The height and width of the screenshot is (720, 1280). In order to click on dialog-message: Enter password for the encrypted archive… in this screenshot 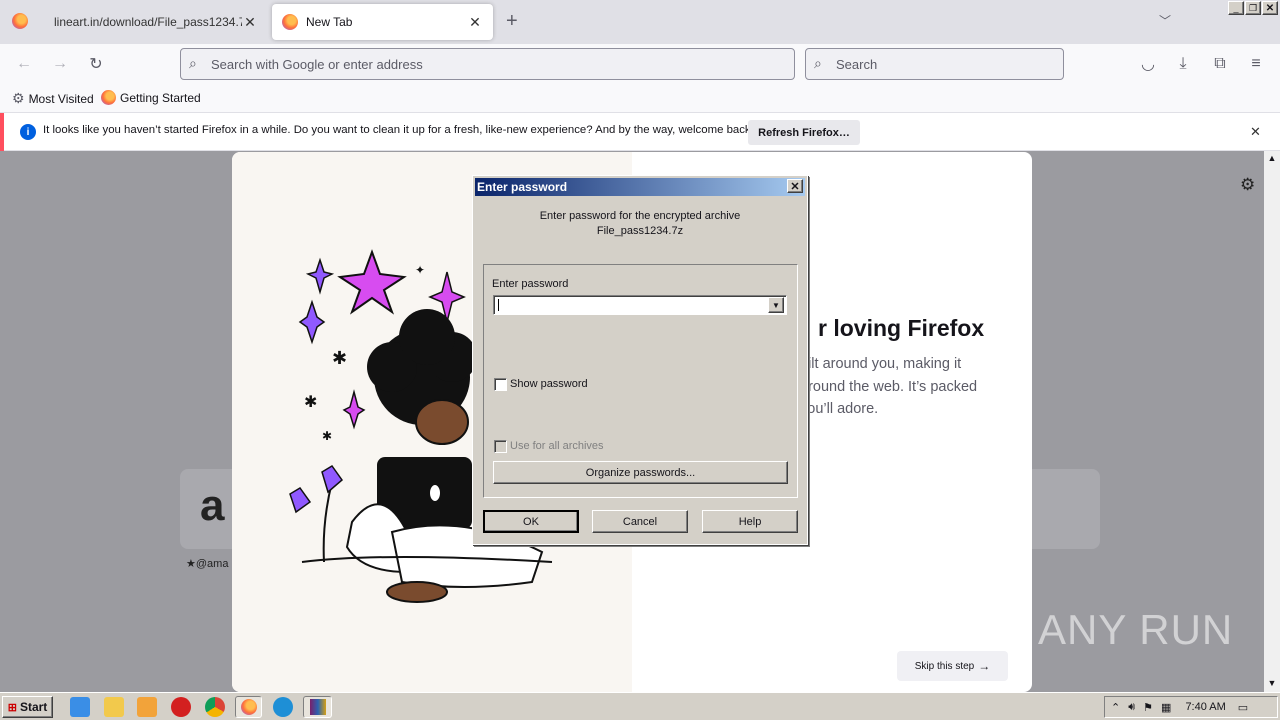, I will do `click(640, 224)`.